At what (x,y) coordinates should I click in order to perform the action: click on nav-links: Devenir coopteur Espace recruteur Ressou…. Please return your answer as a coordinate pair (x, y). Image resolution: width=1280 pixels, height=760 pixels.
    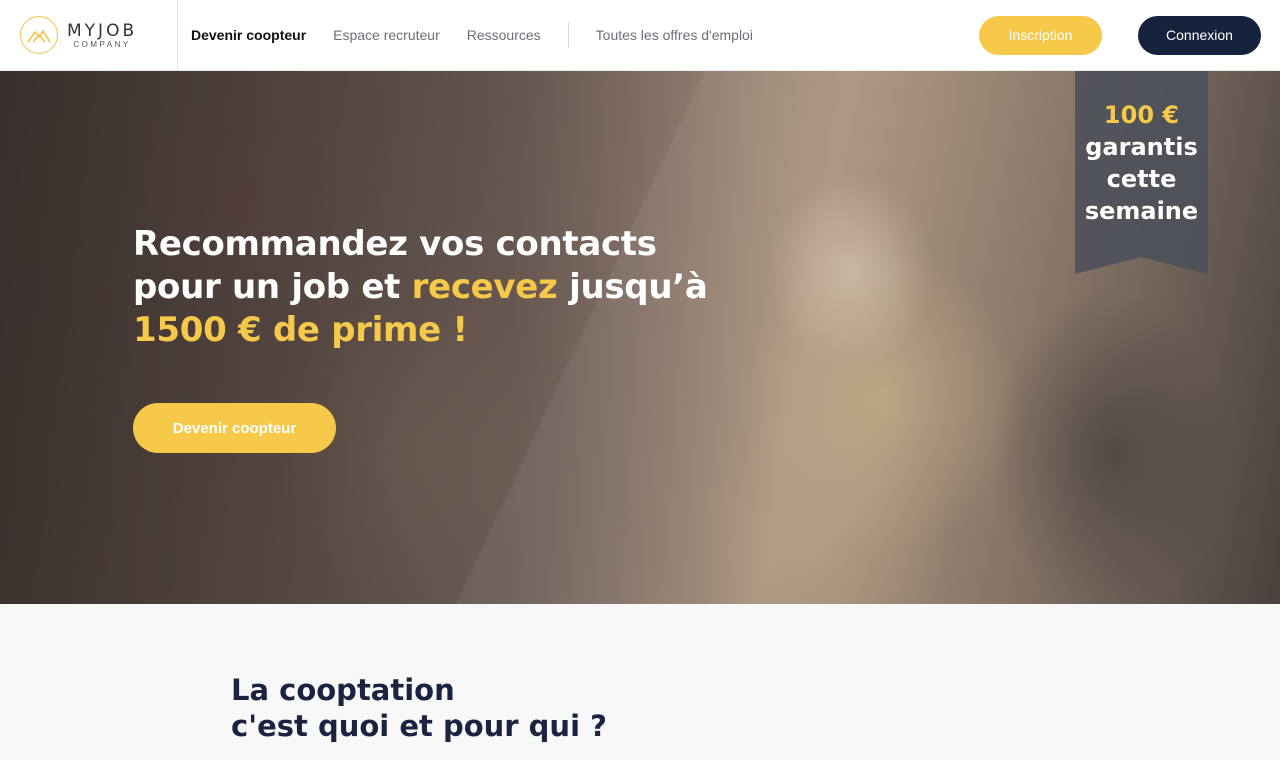
    Looking at the image, I should click on (485, 35).